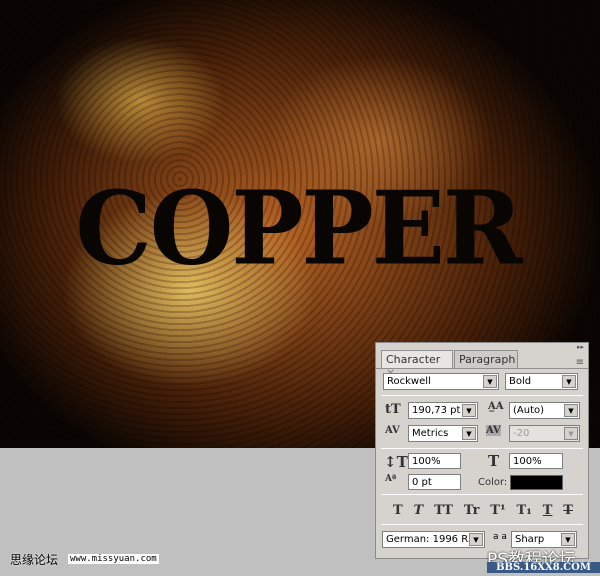  I want to click on tab-label: Character, so click(413, 359).